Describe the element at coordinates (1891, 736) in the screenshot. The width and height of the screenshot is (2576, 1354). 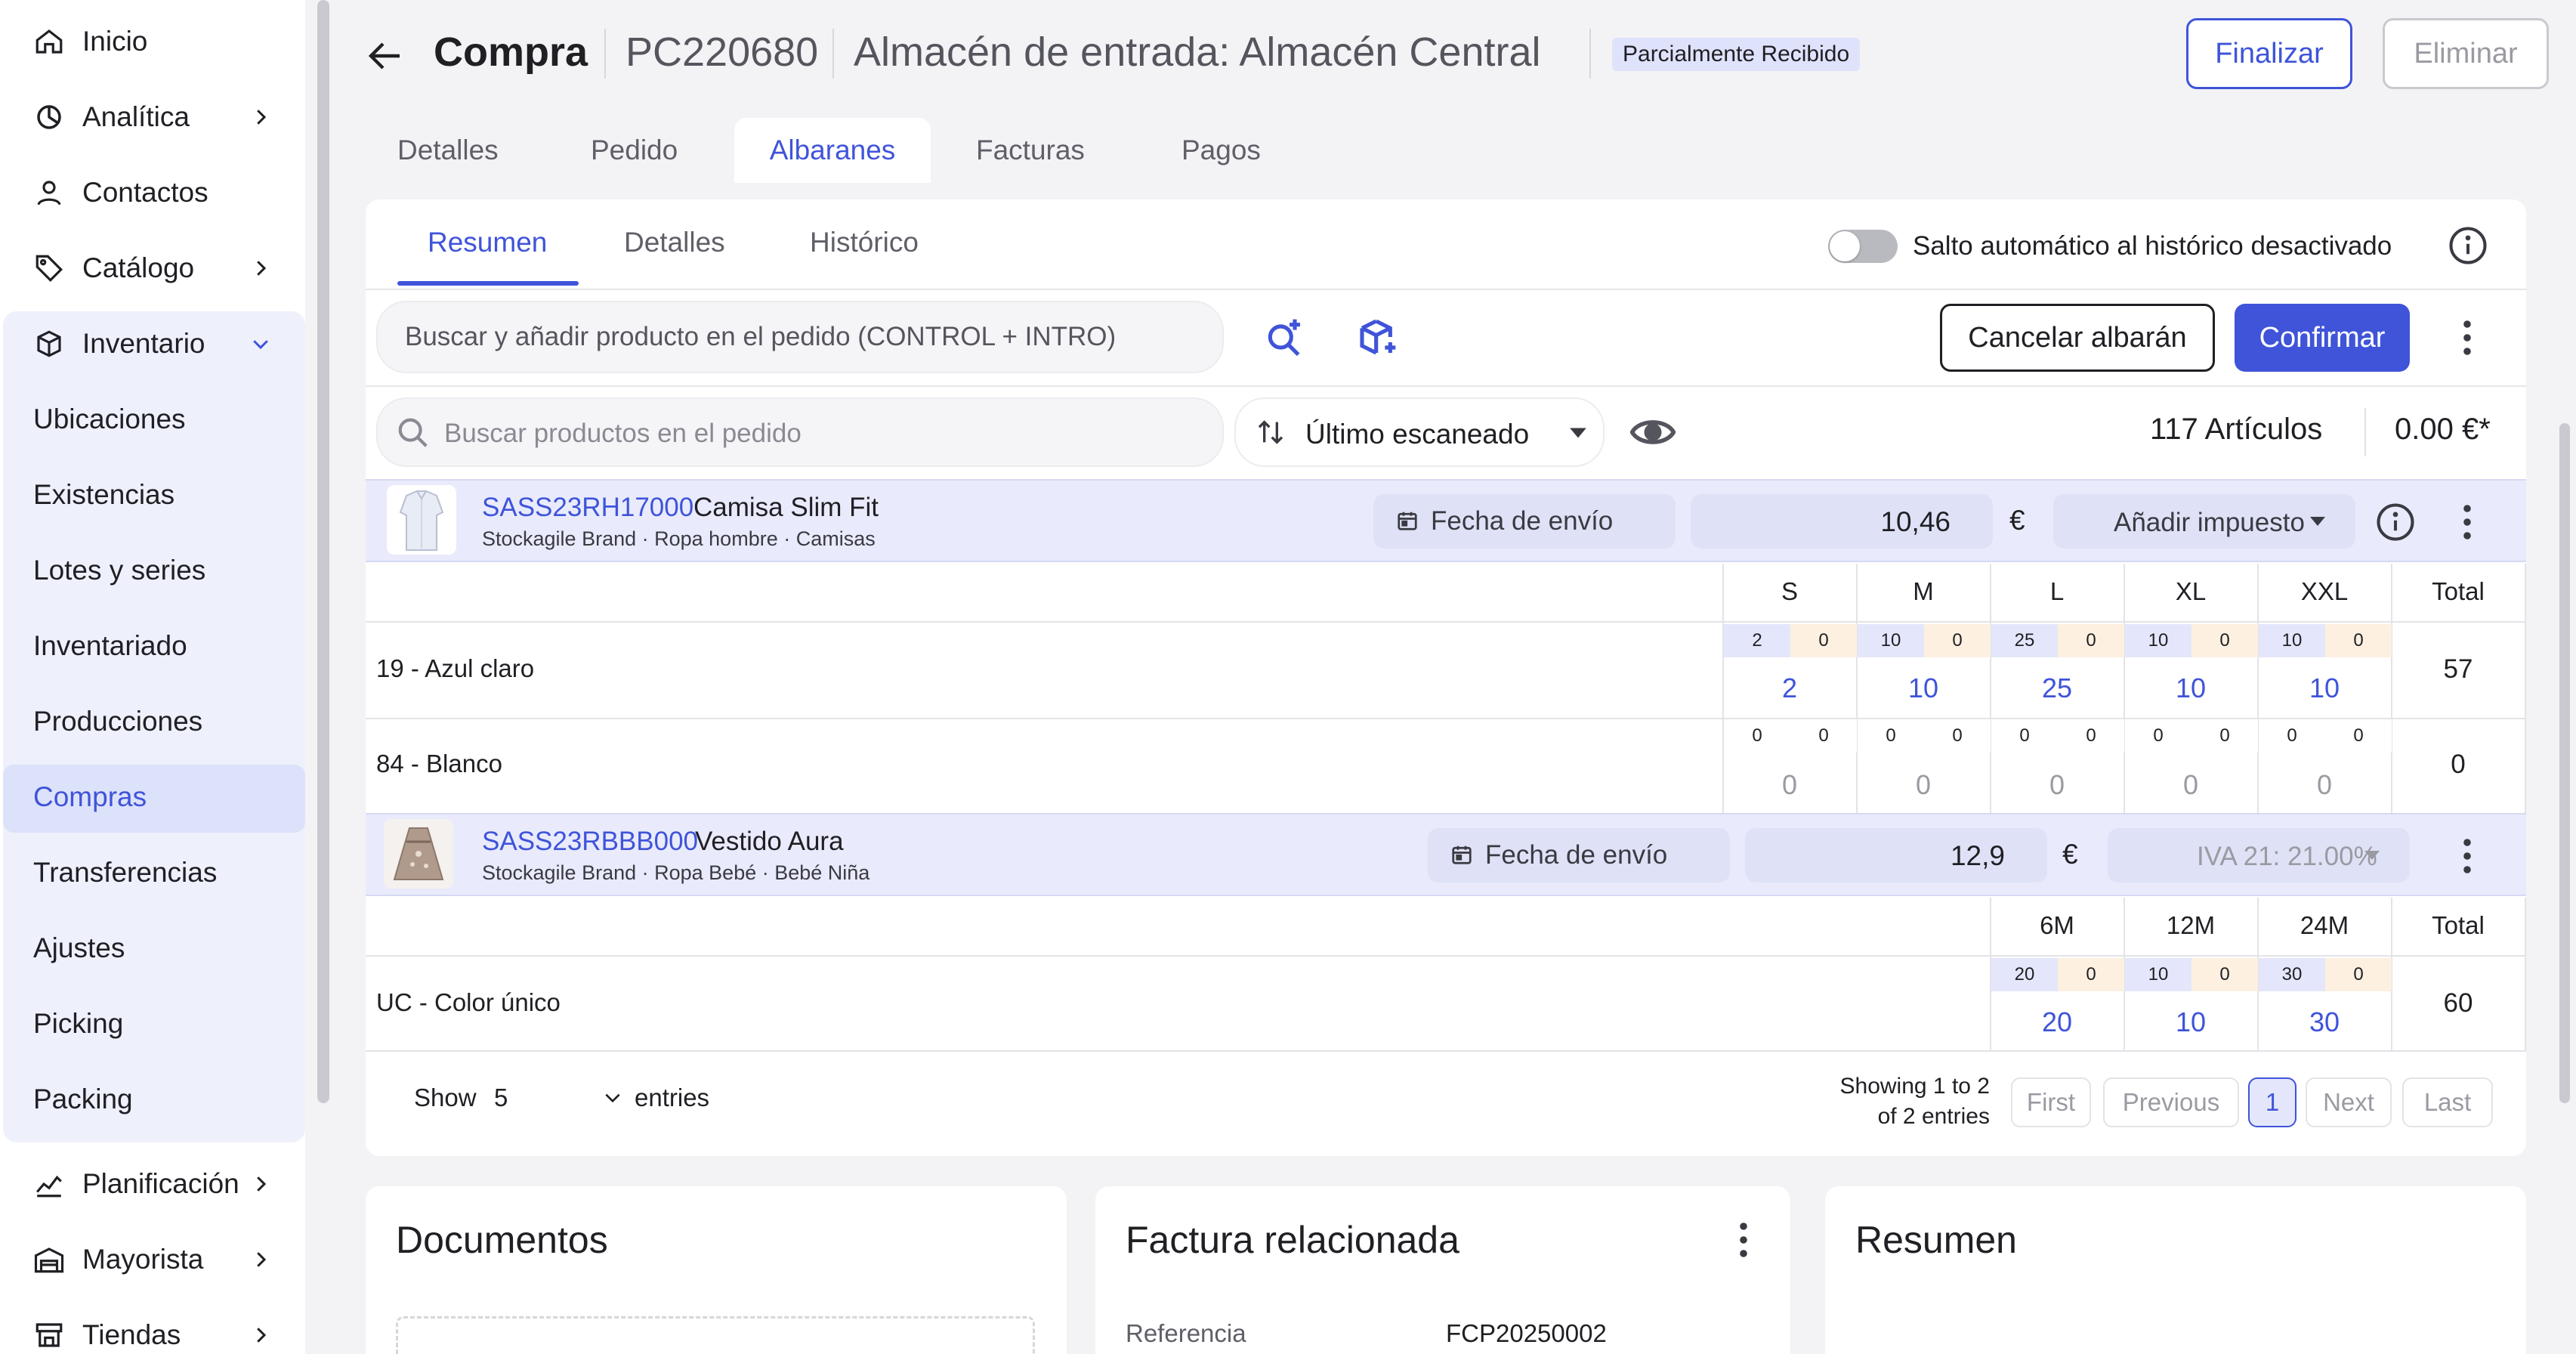
I see `ordered-qty: 0` at that location.